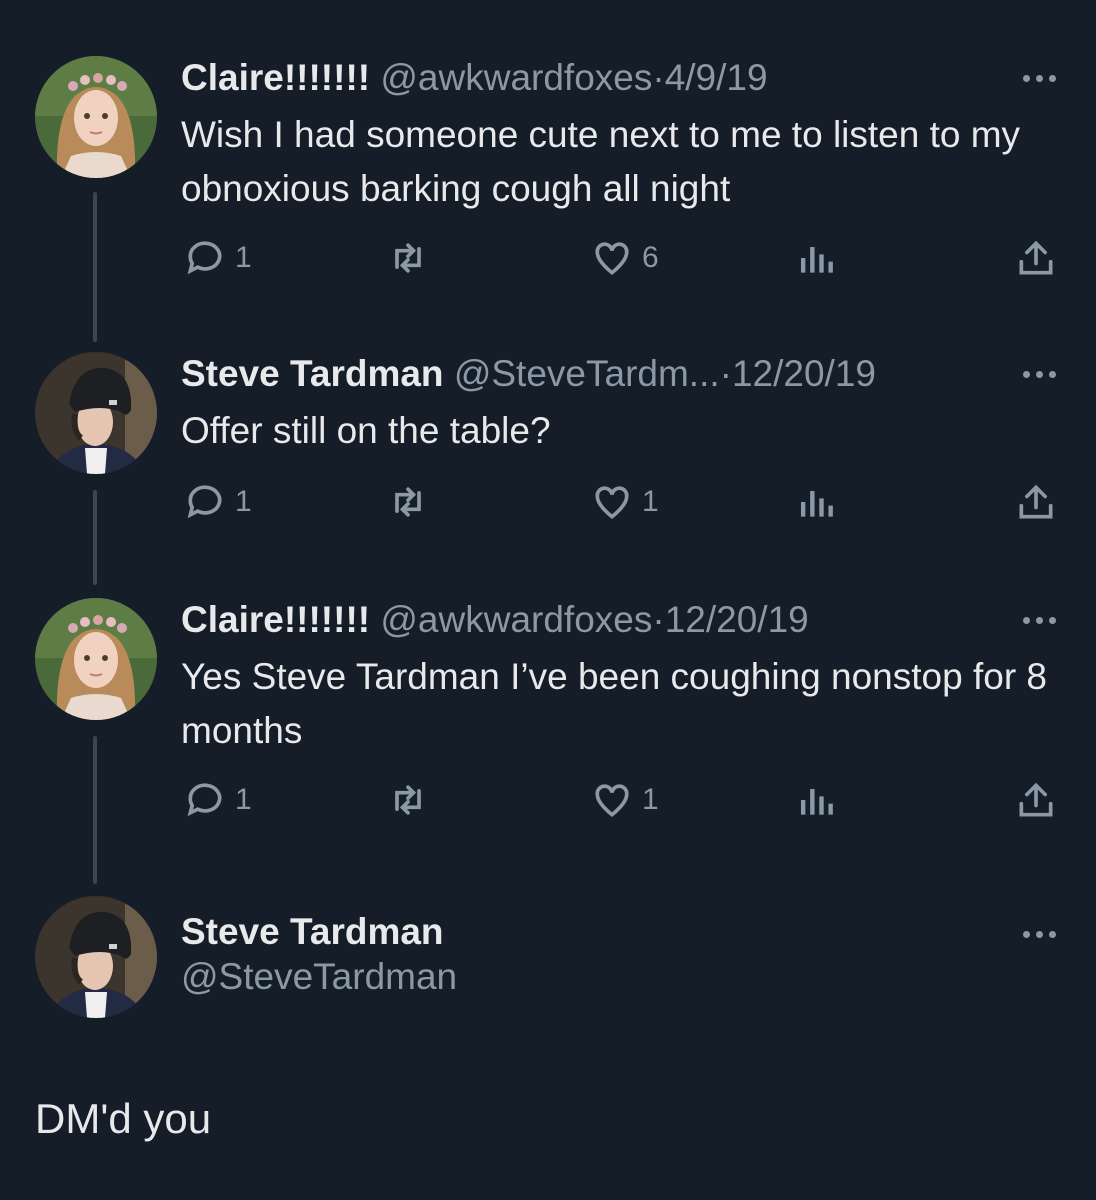 This screenshot has height=1200, width=1096. I want to click on tweet-header: Steve Tardman @SteveTardm...·12/20/19, so click(578, 374).